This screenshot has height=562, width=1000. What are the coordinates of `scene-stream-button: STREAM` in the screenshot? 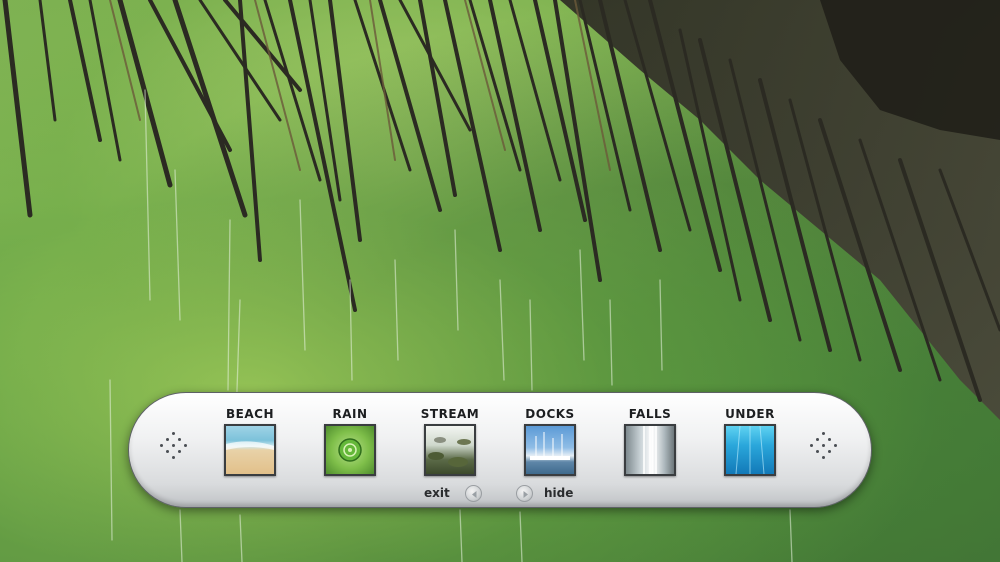 It's located at (450, 441).